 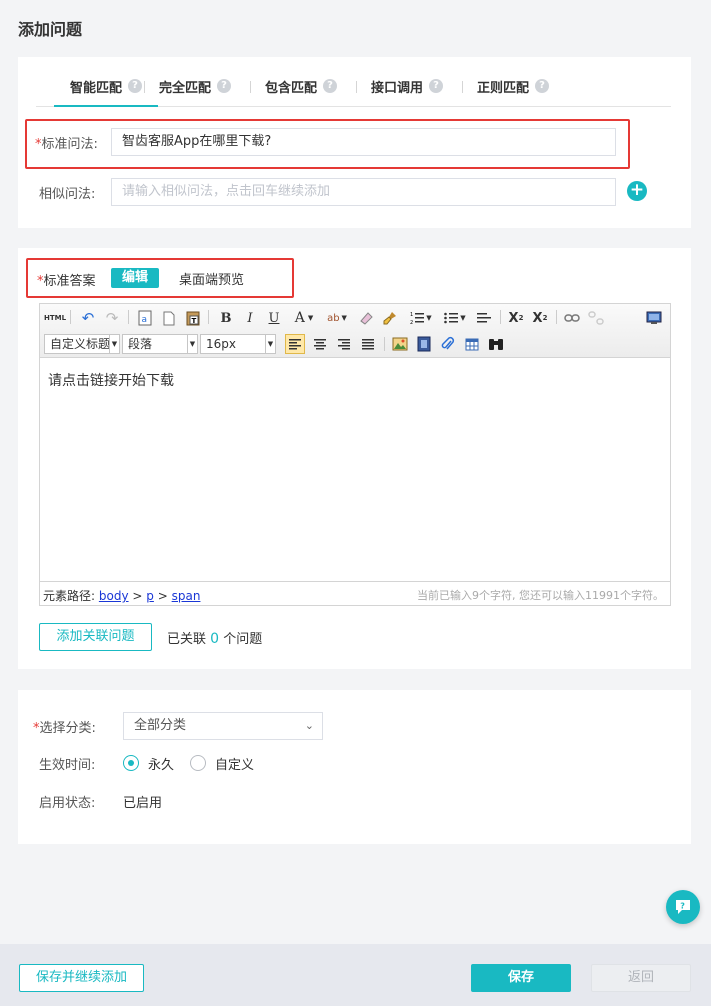 I want to click on format-brush-icon, so click(x=390, y=318).